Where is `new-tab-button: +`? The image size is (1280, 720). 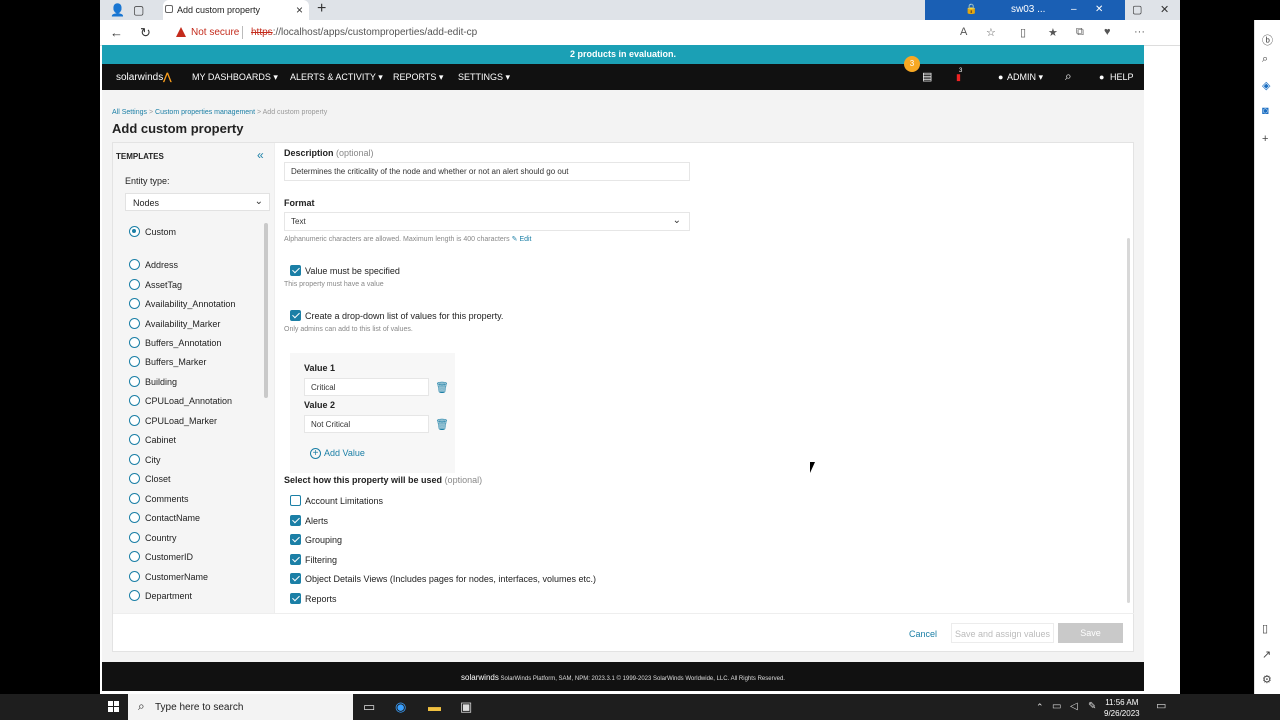
new-tab-button: + is located at coordinates (321, 9).